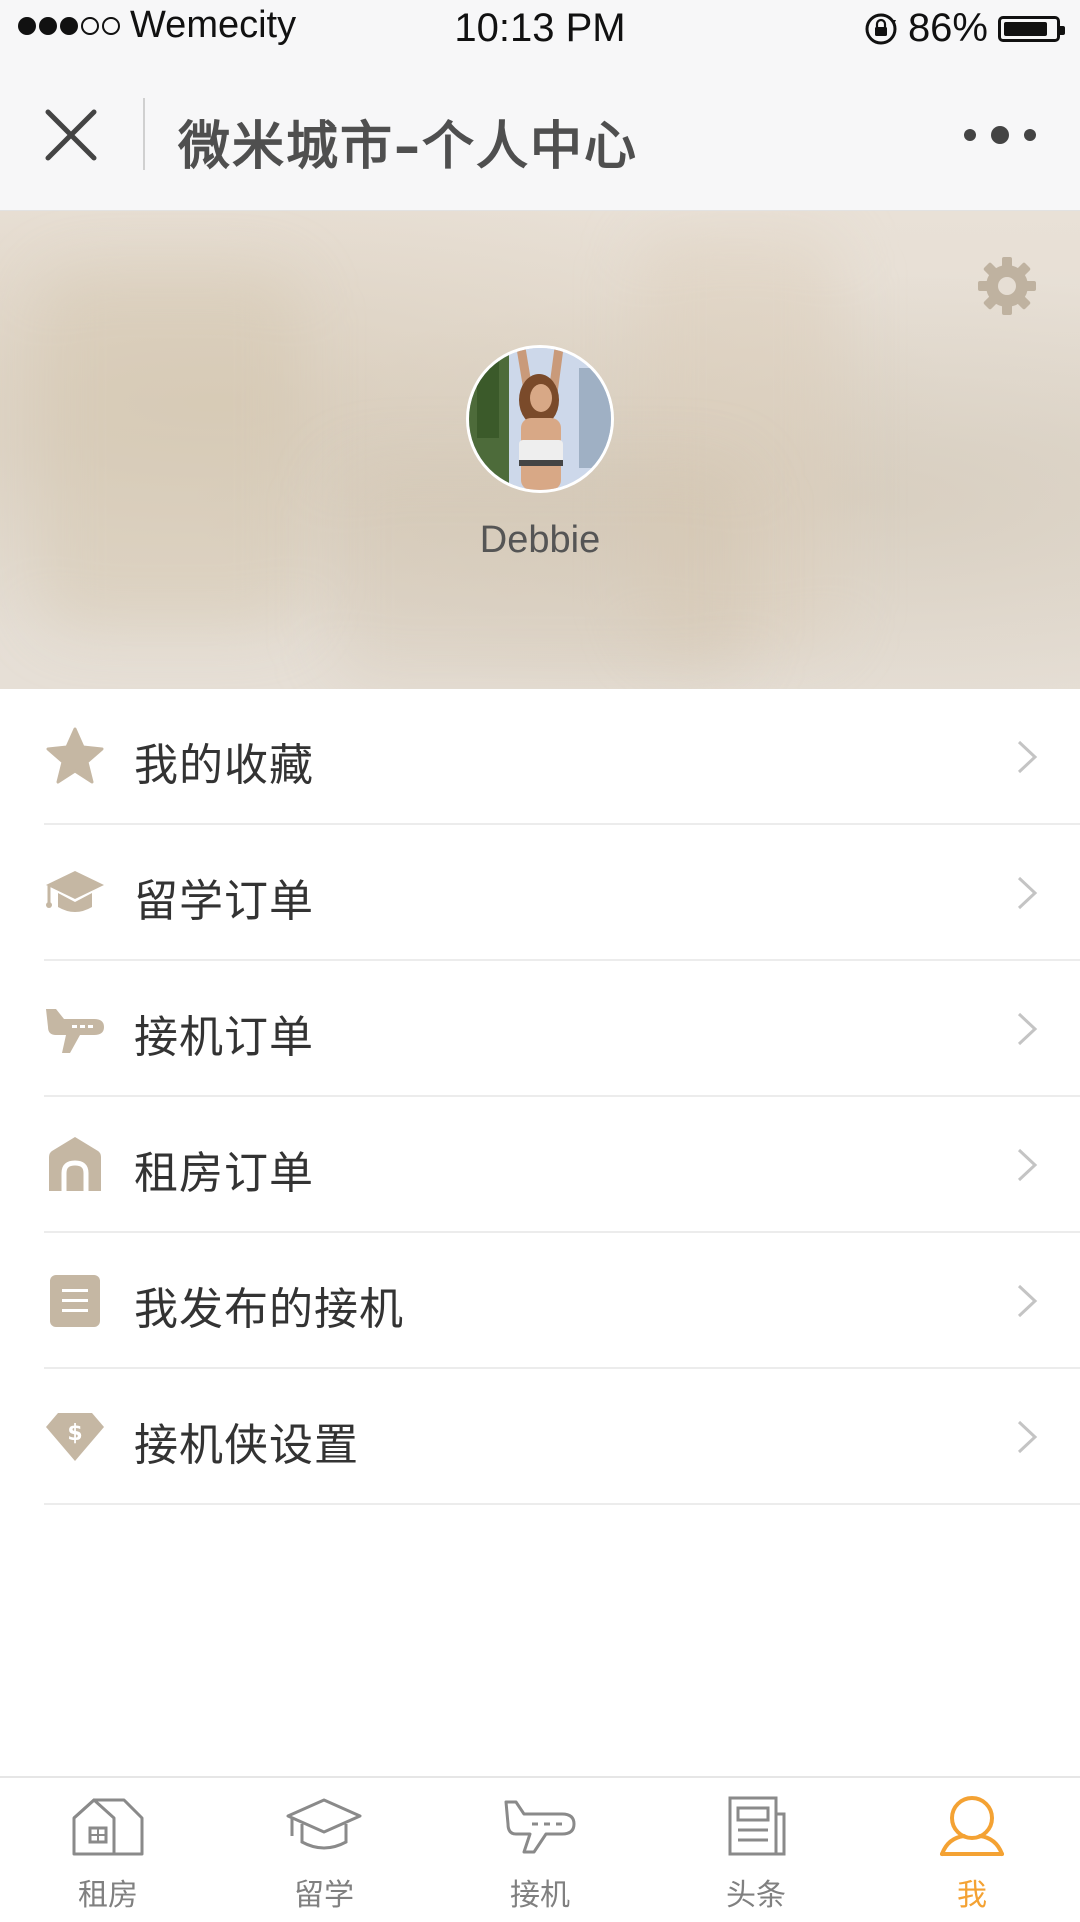 The height and width of the screenshot is (1922, 1080). Describe the element at coordinates (144, 134) in the screenshot. I see `nav-divider` at that location.